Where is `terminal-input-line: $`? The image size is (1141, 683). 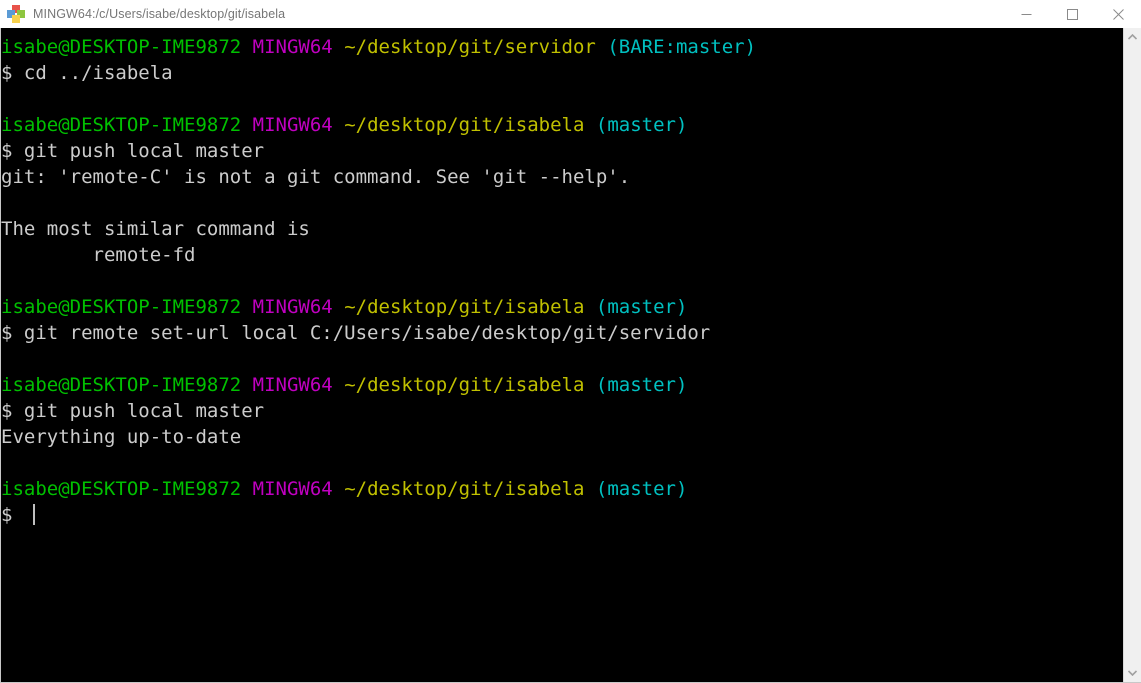 terminal-input-line: $ is located at coordinates (562, 515).